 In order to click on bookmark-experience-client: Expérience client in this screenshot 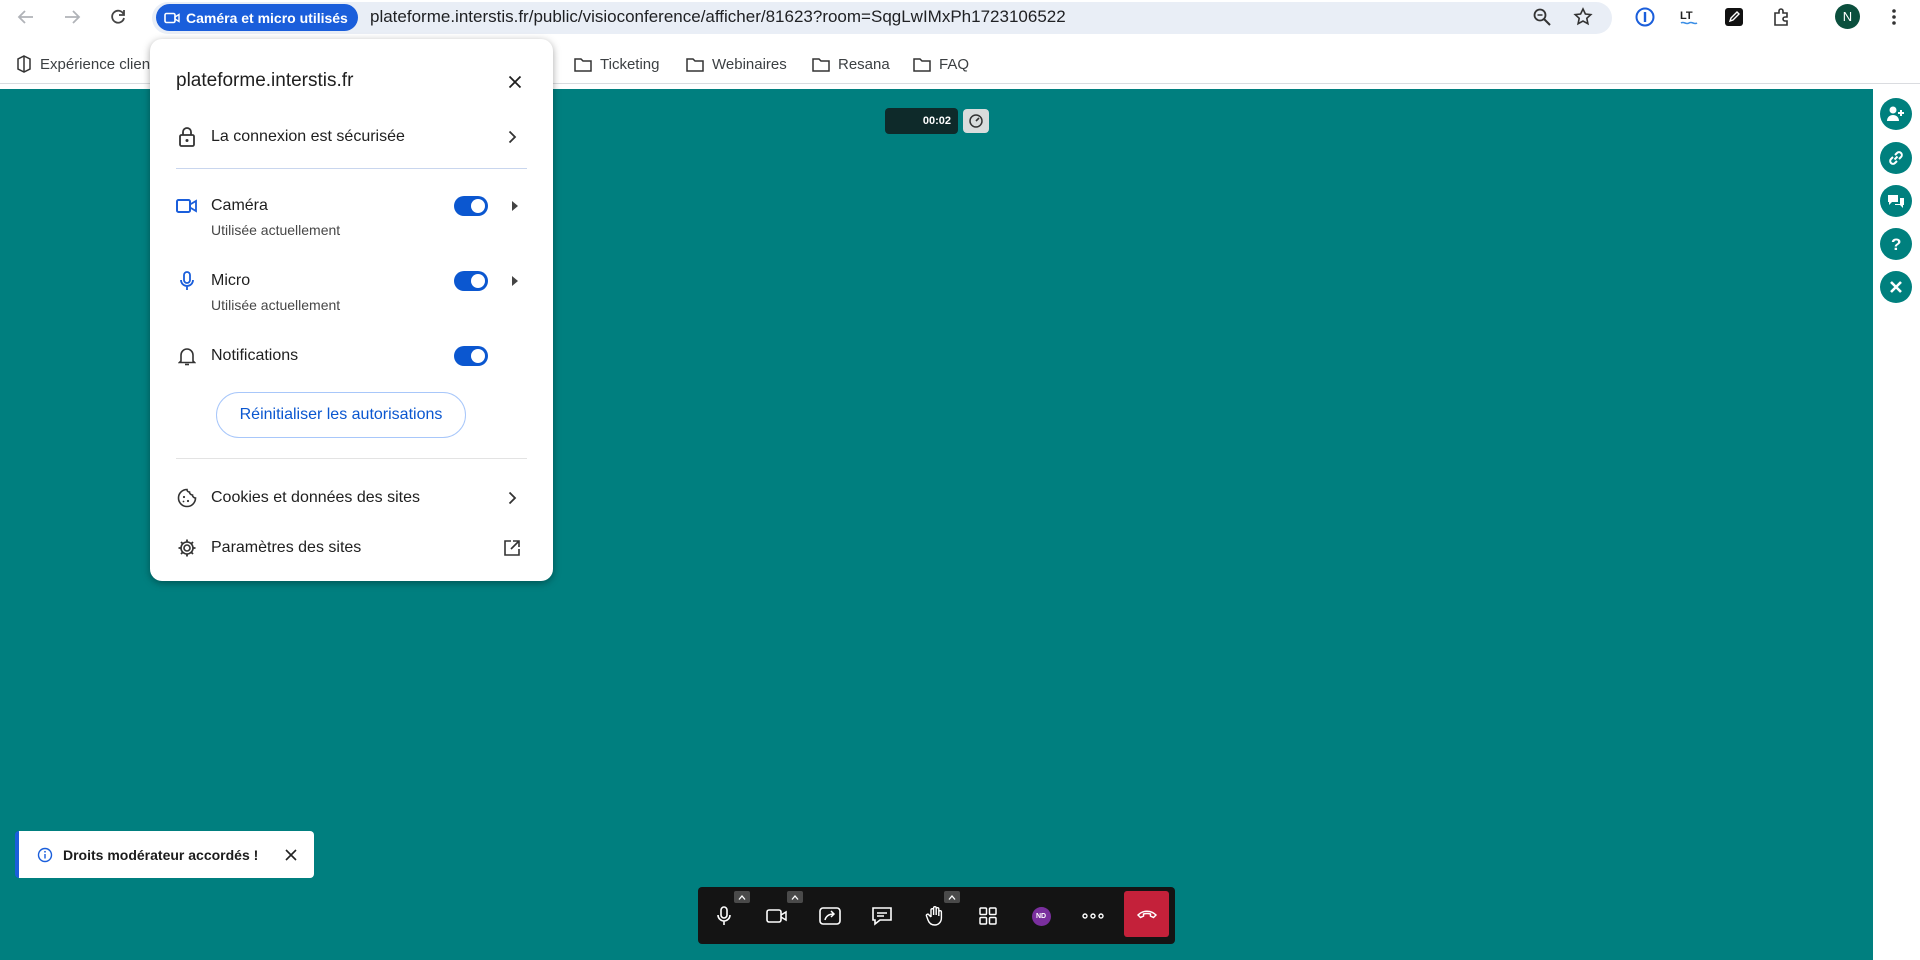, I will do `click(85, 64)`.